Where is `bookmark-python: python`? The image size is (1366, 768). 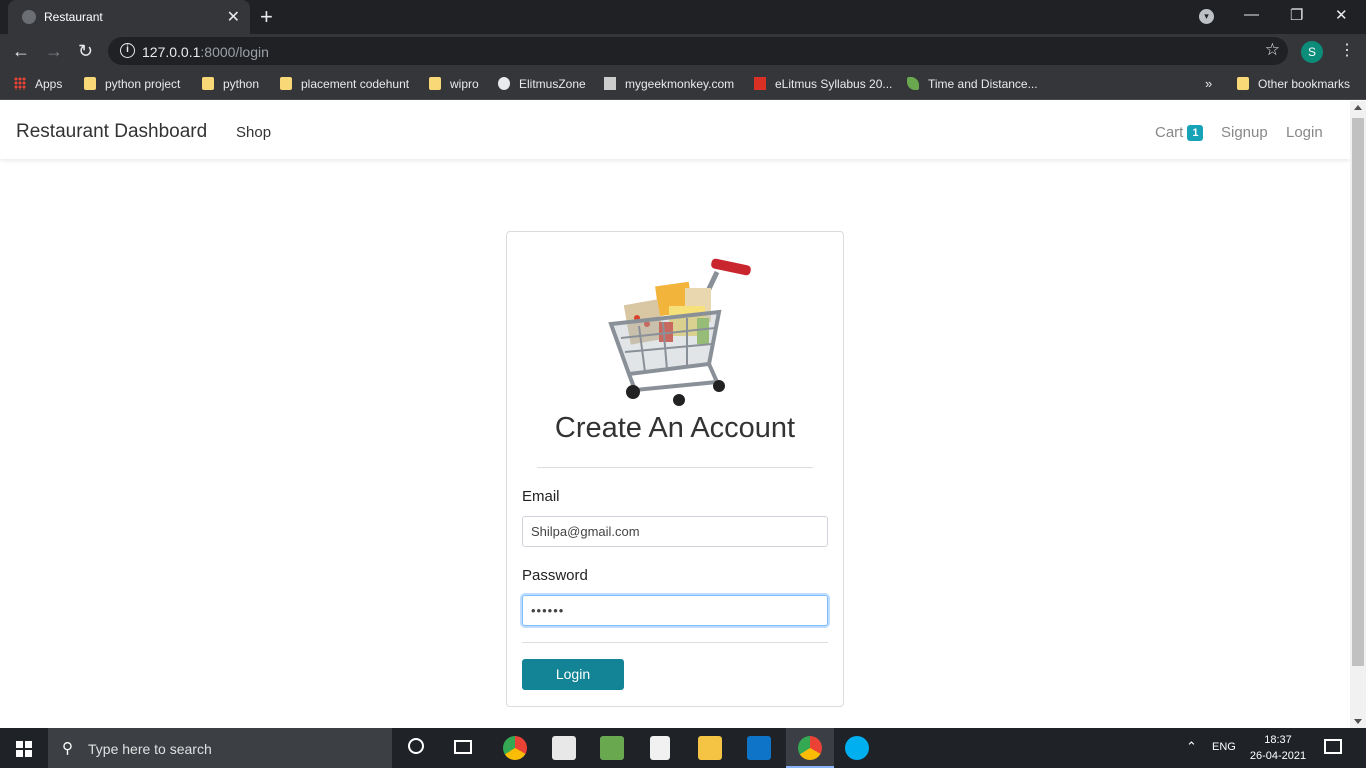
bookmark-python: python is located at coordinates (230, 84).